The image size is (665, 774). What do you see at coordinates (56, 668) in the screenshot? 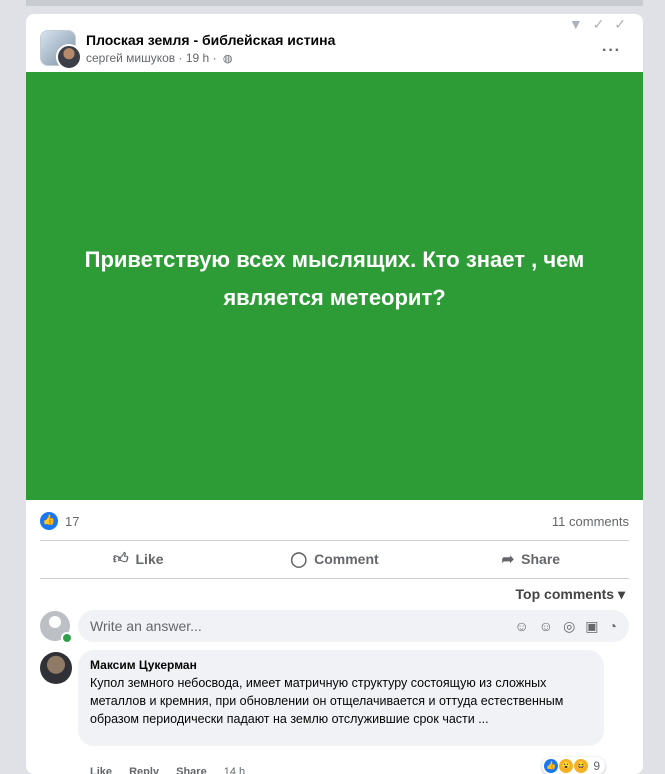
I see `commenter-avatar` at bounding box center [56, 668].